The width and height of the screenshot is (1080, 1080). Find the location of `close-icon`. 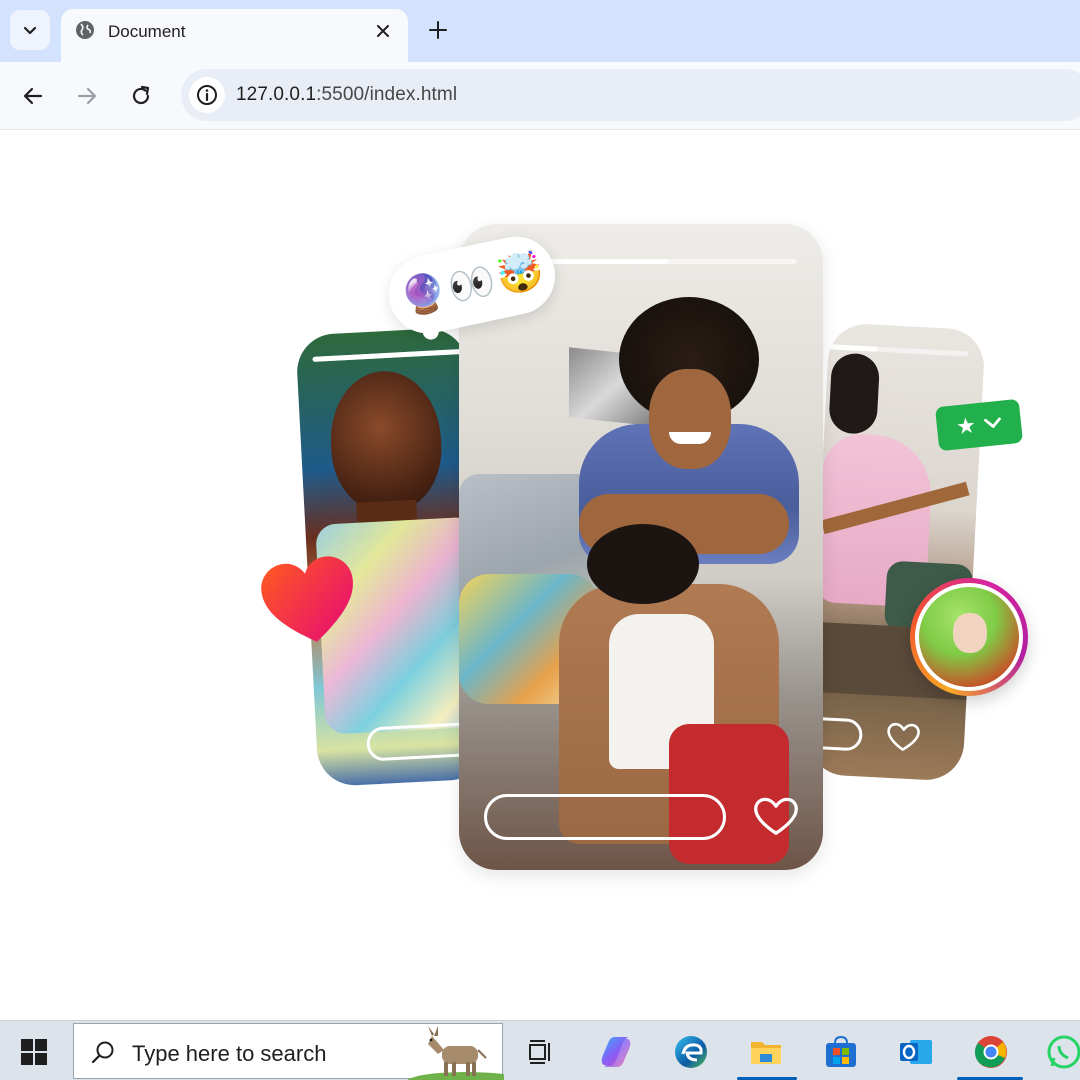

close-icon is located at coordinates (383, 31).